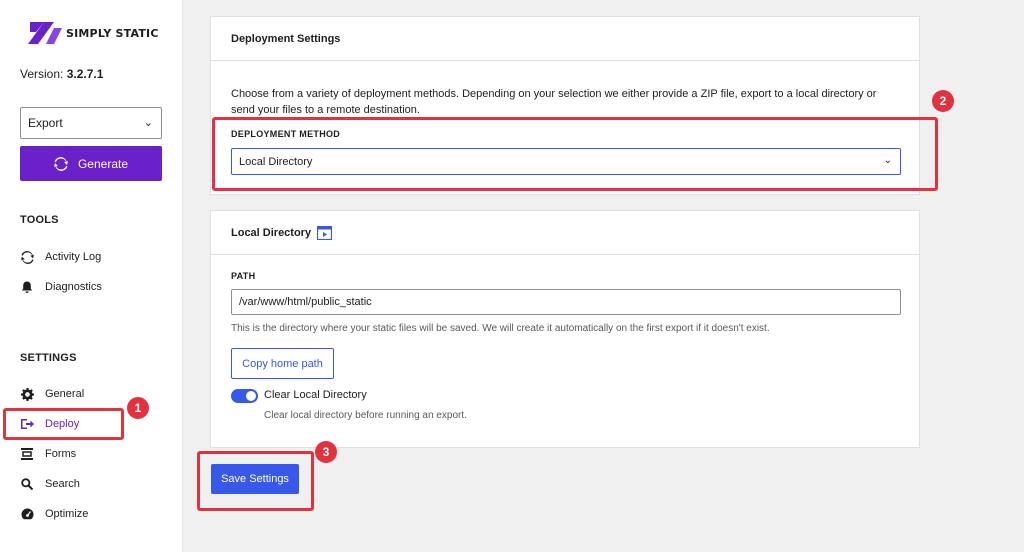  I want to click on toggle-label: Clear Local Directory, so click(315, 395).